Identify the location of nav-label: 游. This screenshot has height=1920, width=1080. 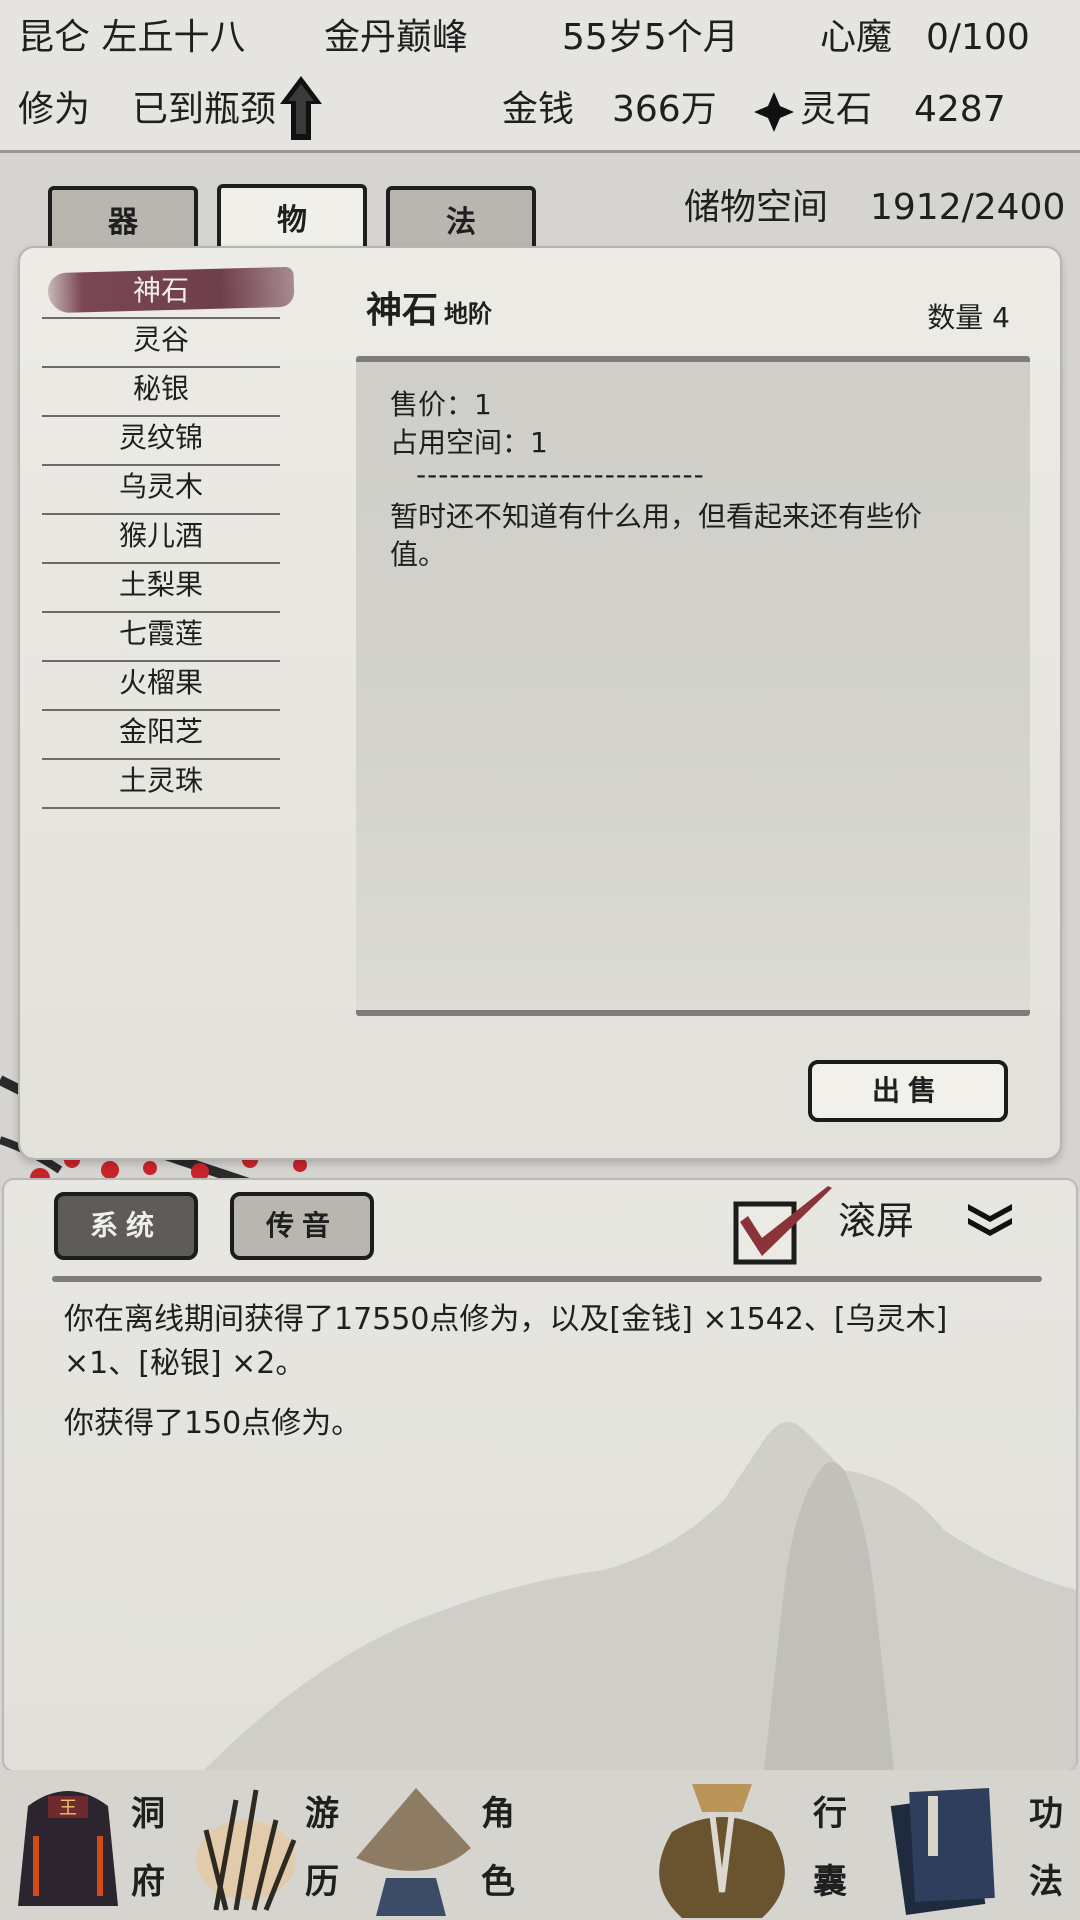
(322, 1814).